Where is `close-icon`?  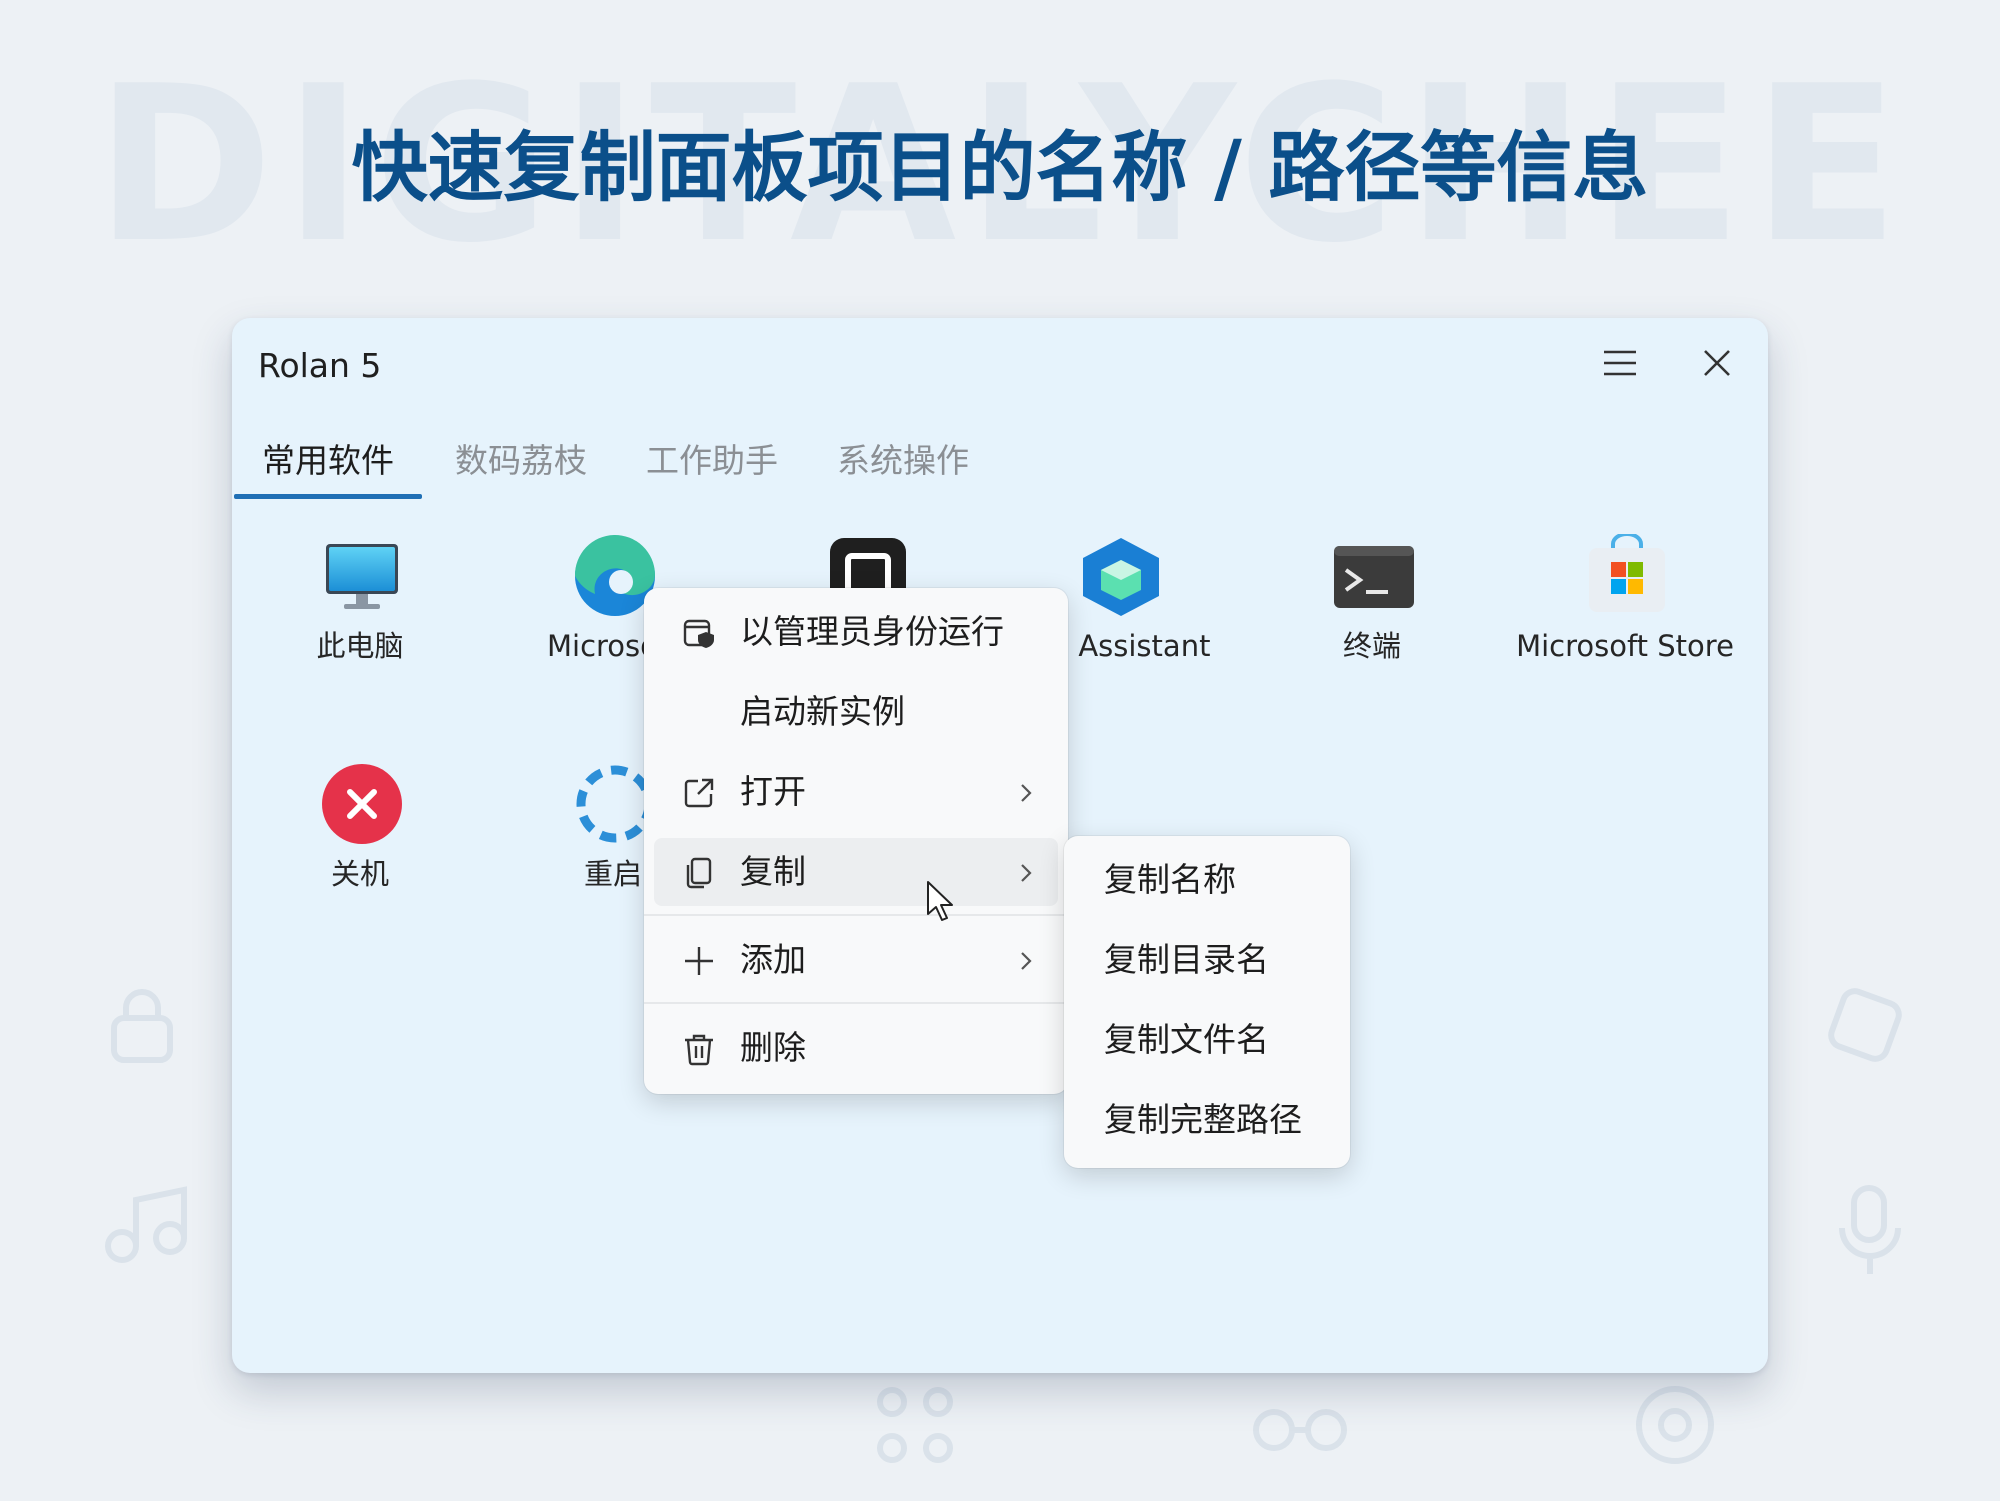 close-icon is located at coordinates (1717, 365).